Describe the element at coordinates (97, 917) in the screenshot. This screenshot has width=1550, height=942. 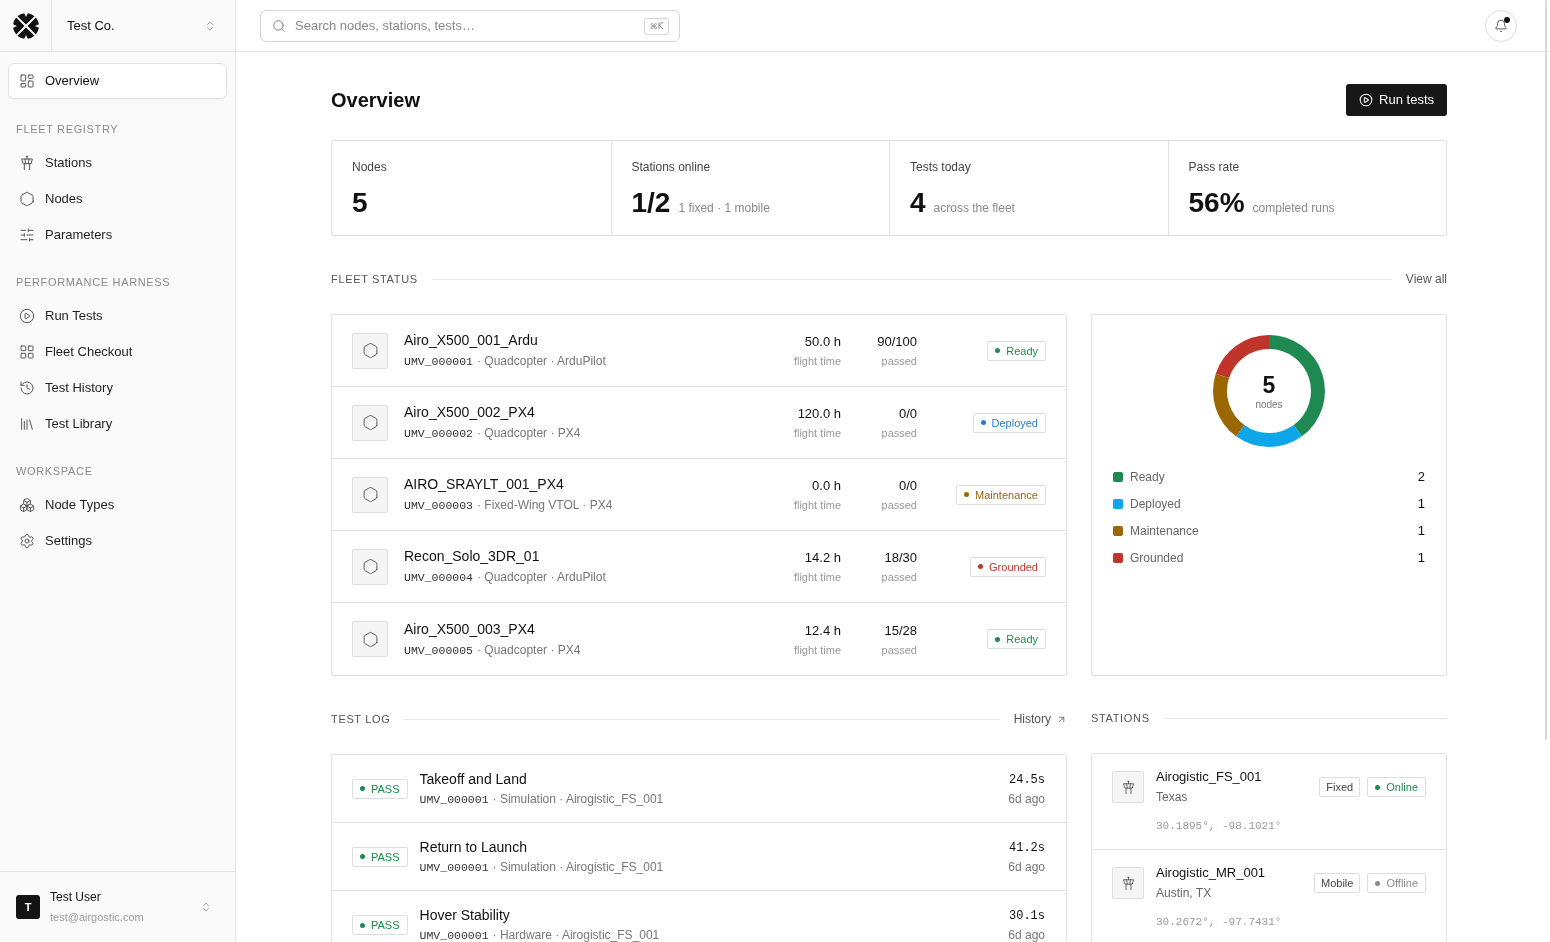
I see `user-email: test@airgostic.com` at that location.